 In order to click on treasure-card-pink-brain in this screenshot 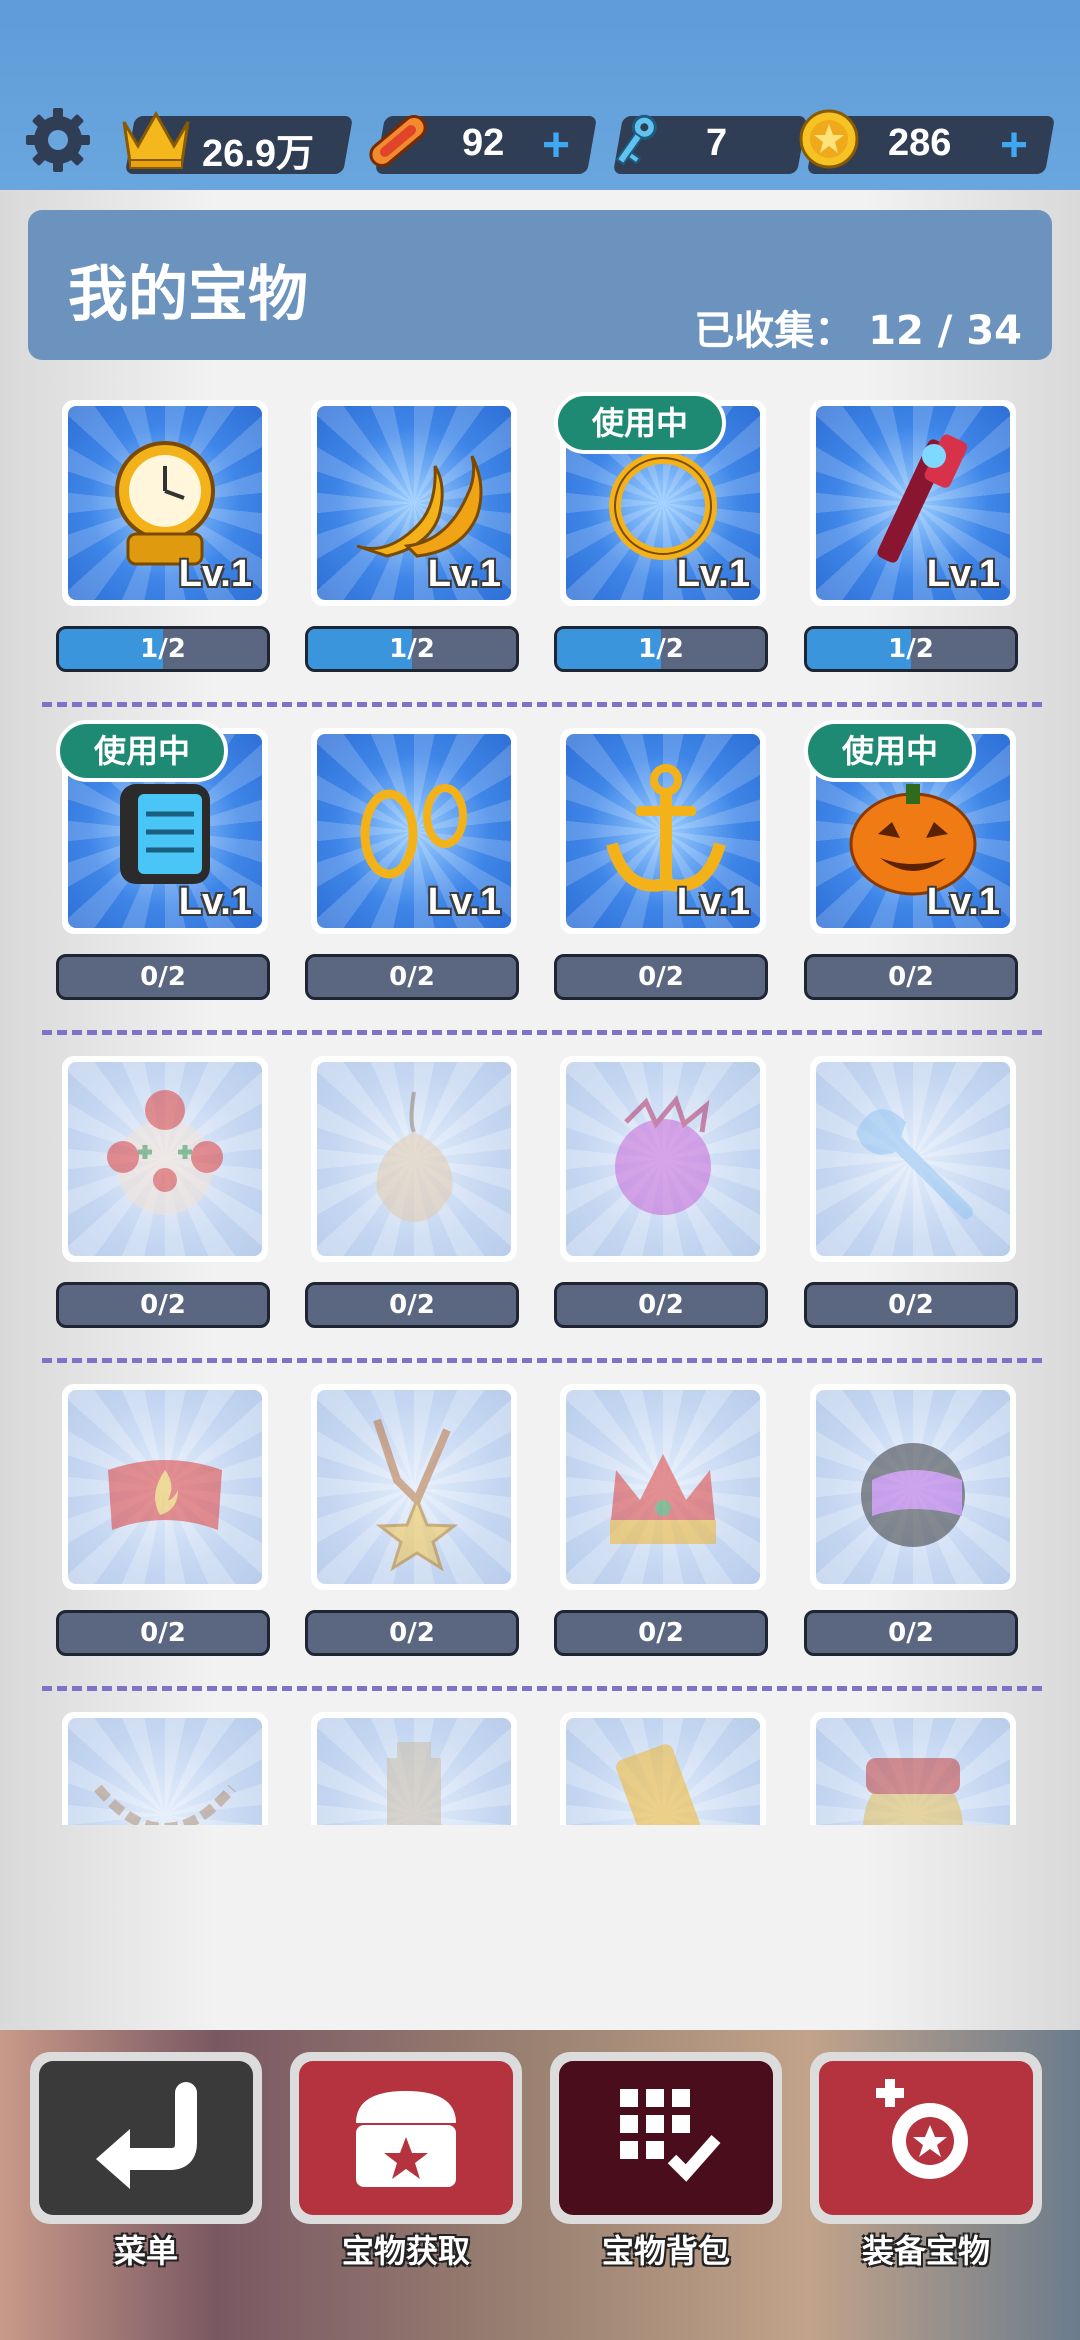, I will do `click(663, 1159)`.